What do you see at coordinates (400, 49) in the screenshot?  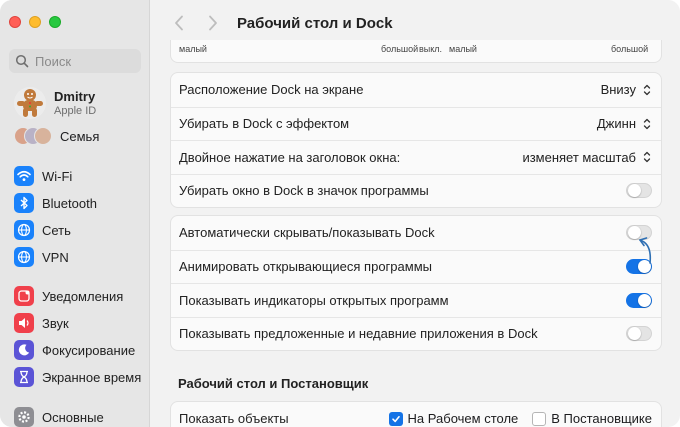 I see `size-max-label: большой` at bounding box center [400, 49].